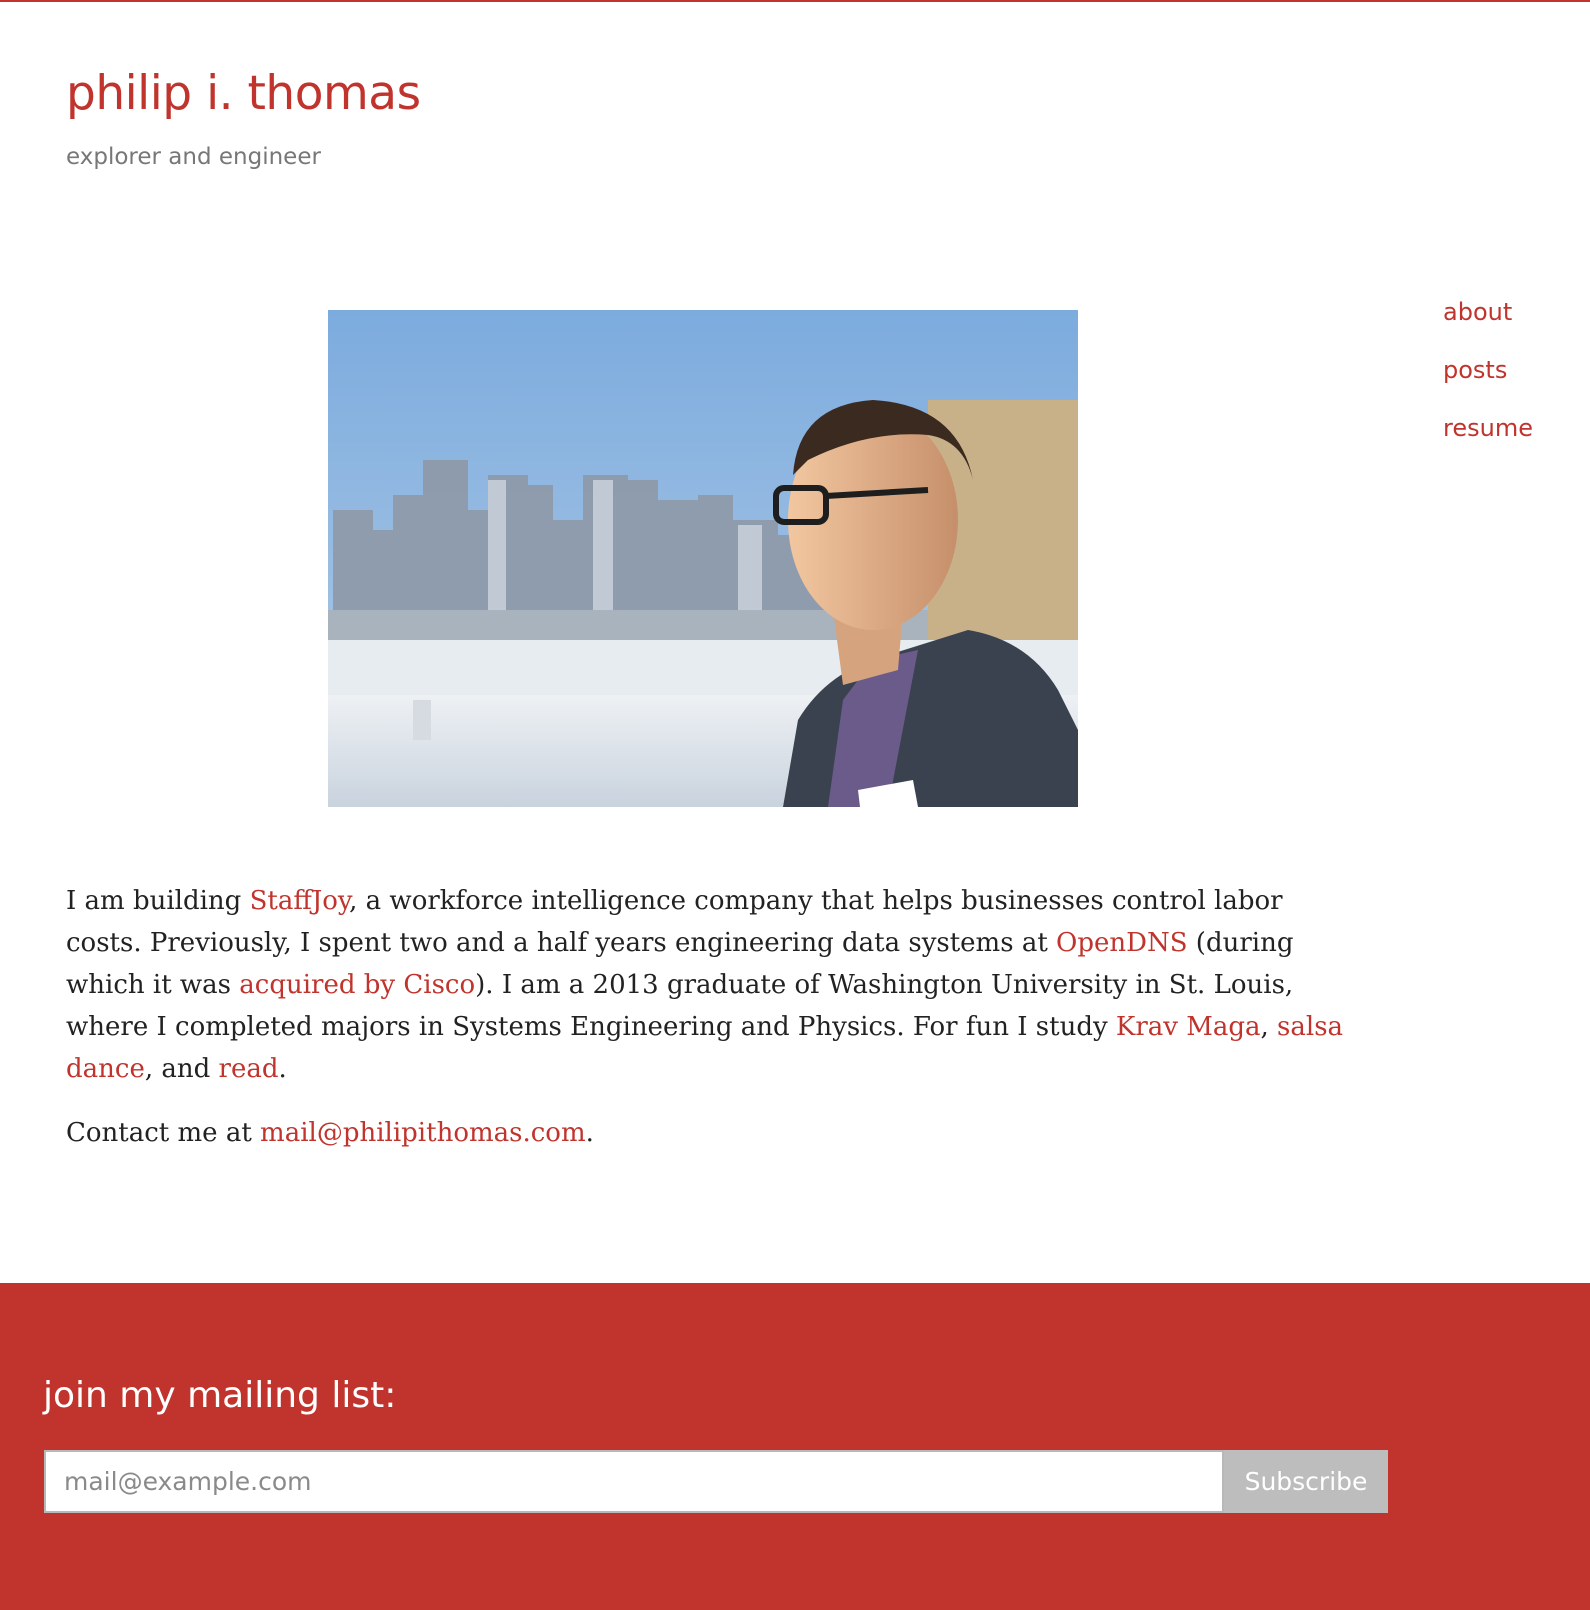 The width and height of the screenshot is (1590, 1610). I want to click on mailing-list-form: Subscribe, so click(716, 1481).